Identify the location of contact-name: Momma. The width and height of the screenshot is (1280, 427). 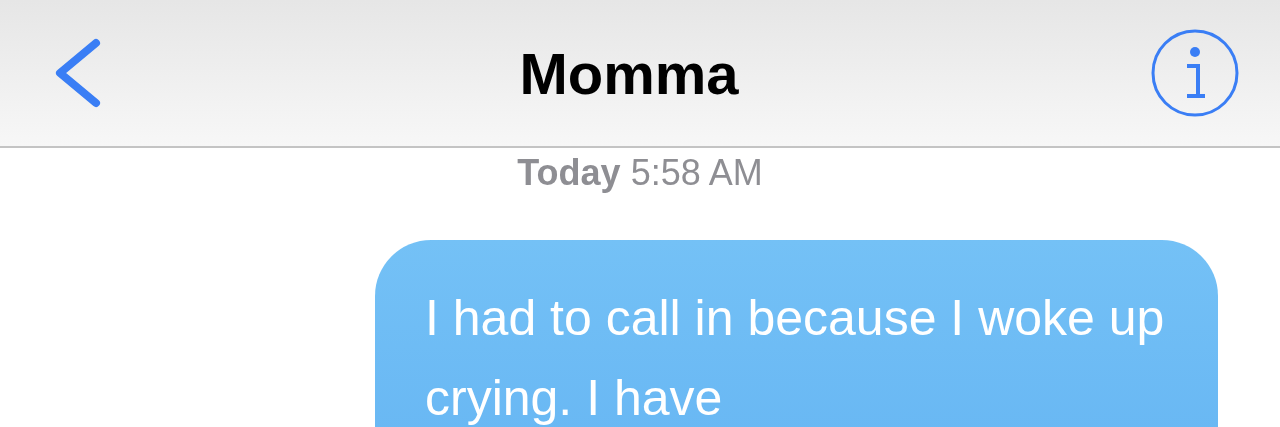
(629, 73).